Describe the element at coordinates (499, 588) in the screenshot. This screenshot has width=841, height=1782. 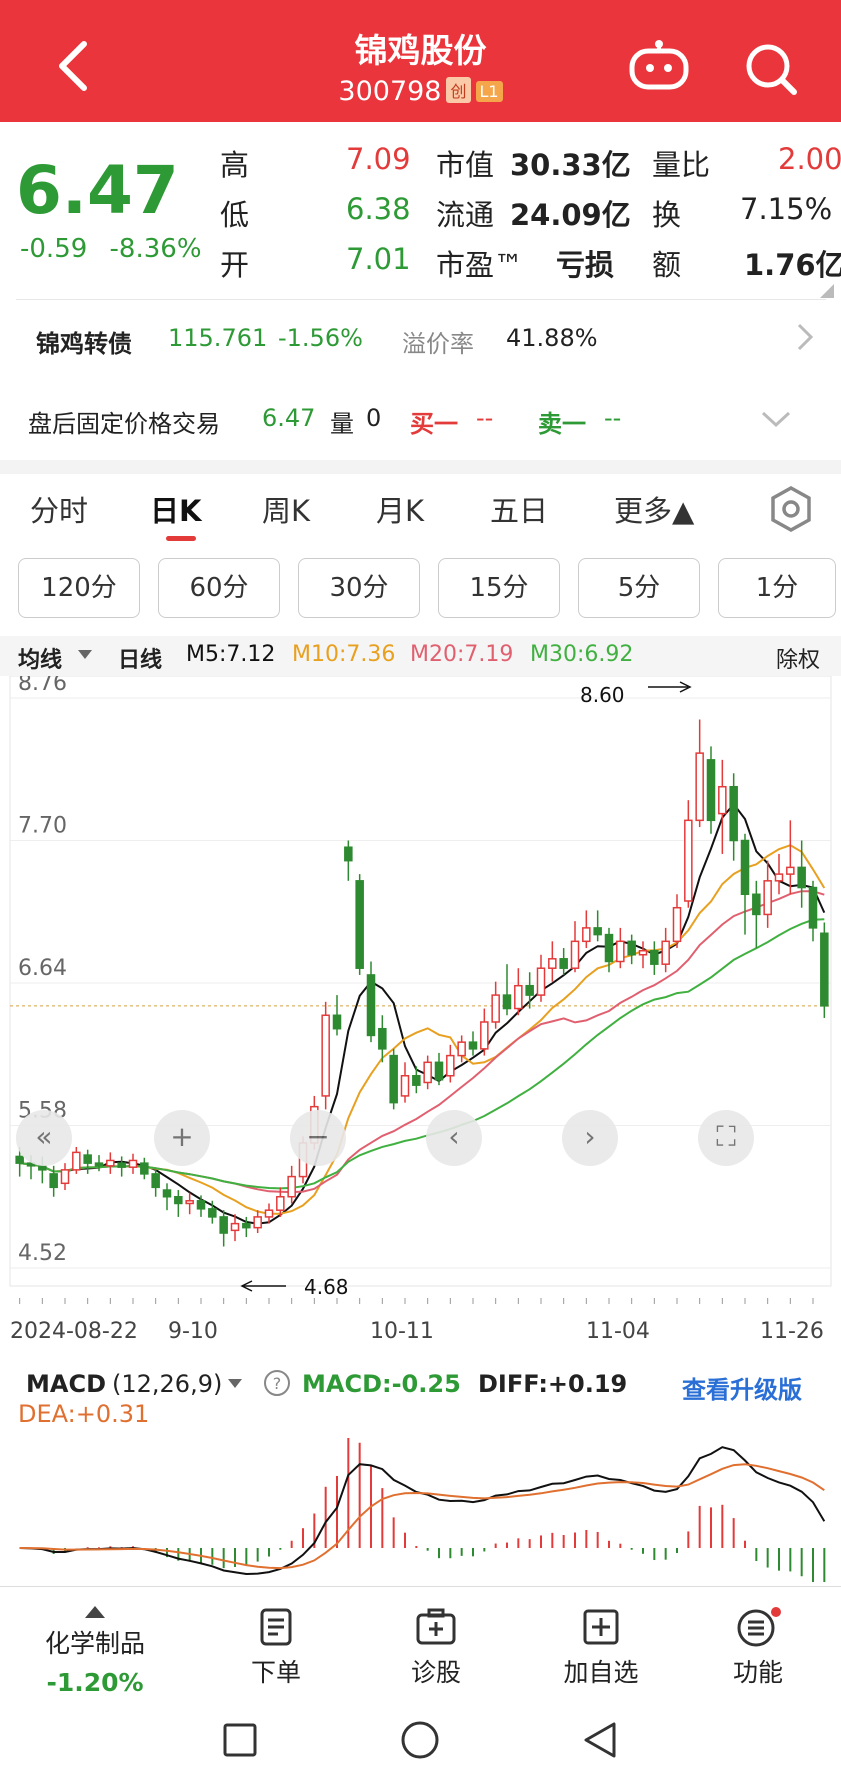
I see `period-15m-button: 15分` at that location.